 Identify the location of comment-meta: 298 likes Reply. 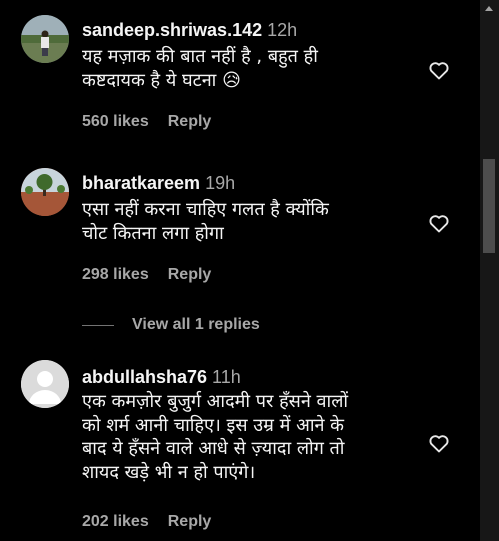
(146, 275).